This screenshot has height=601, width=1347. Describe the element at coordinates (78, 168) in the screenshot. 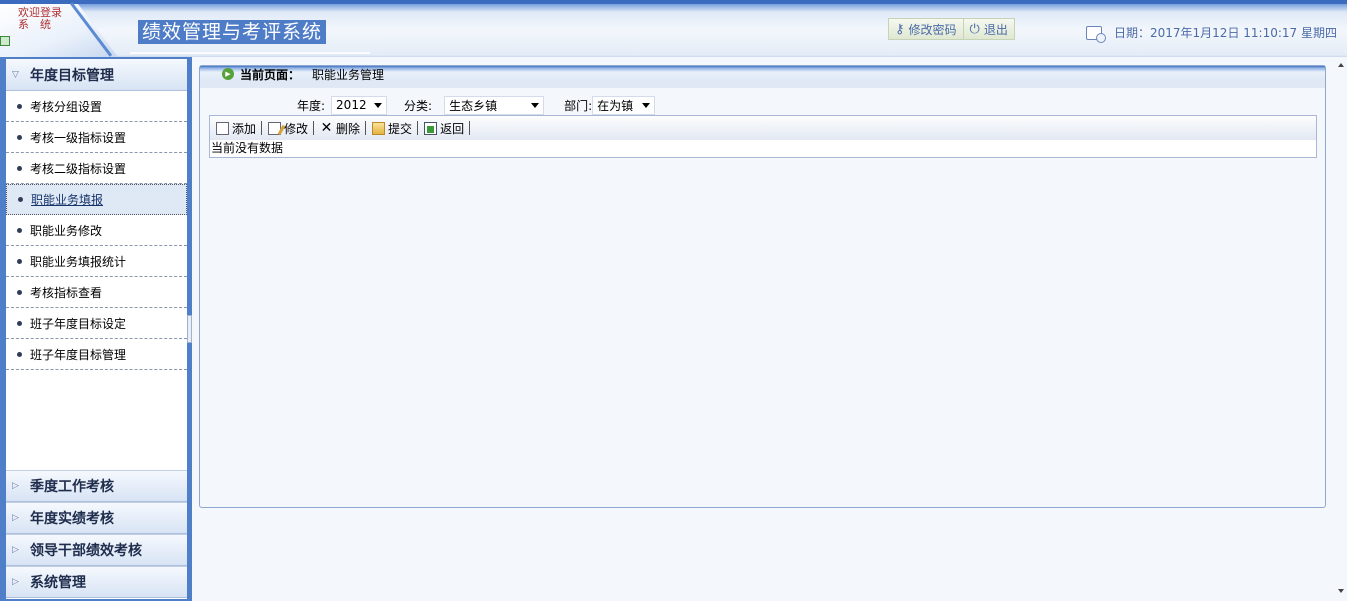

I see `sidebar-item-label: 考核二级指标设置` at that location.